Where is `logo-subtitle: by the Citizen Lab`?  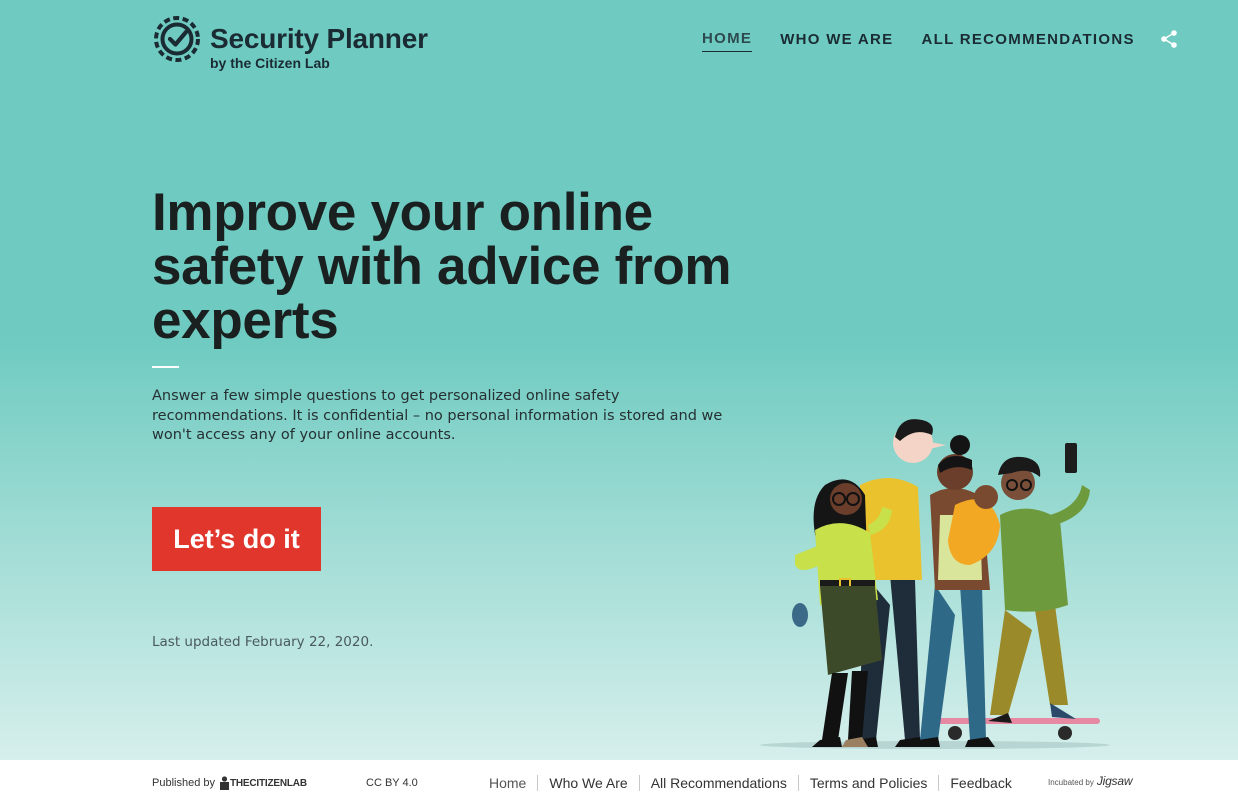 logo-subtitle: by the Citizen Lab is located at coordinates (270, 63).